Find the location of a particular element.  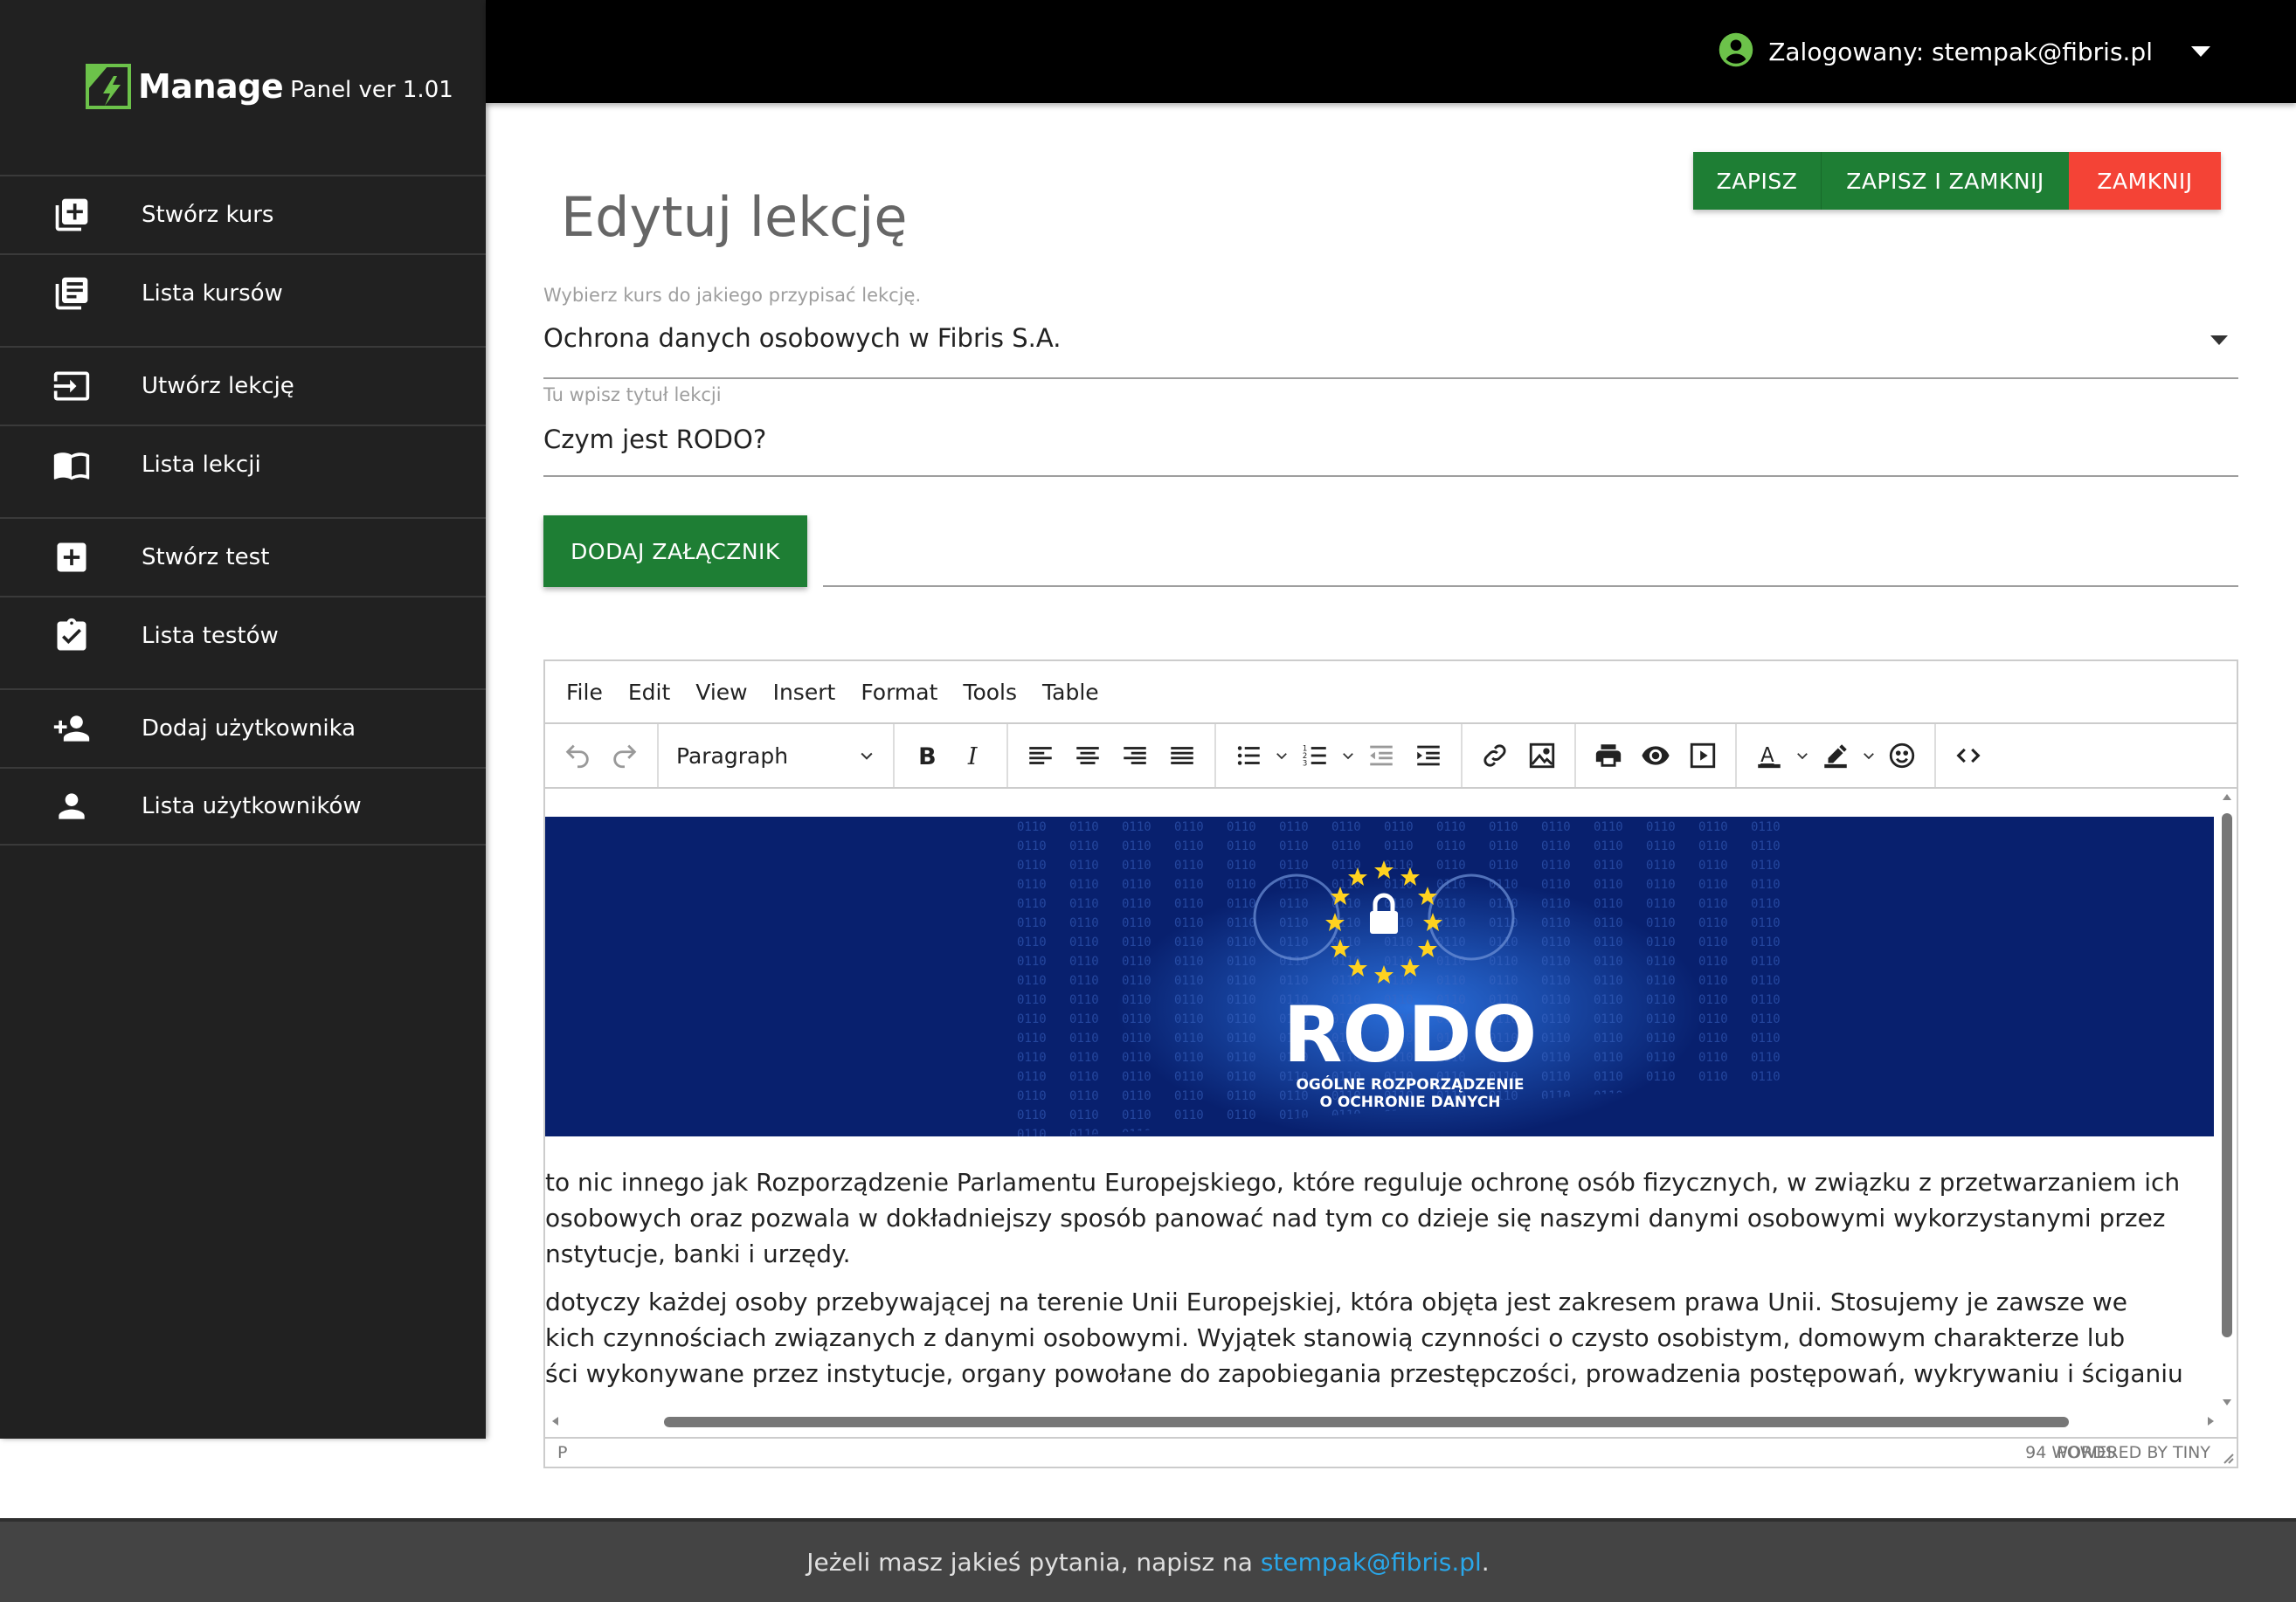

outdent-icon is located at coordinates (1381, 755).